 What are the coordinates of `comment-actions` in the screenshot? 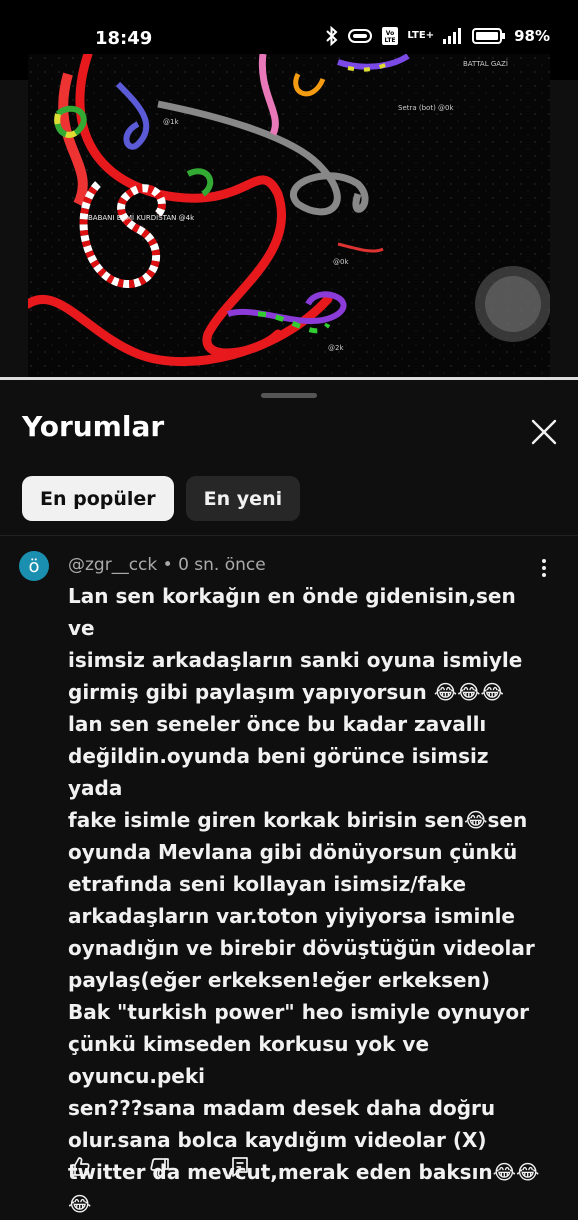 It's located at (188, 1167).